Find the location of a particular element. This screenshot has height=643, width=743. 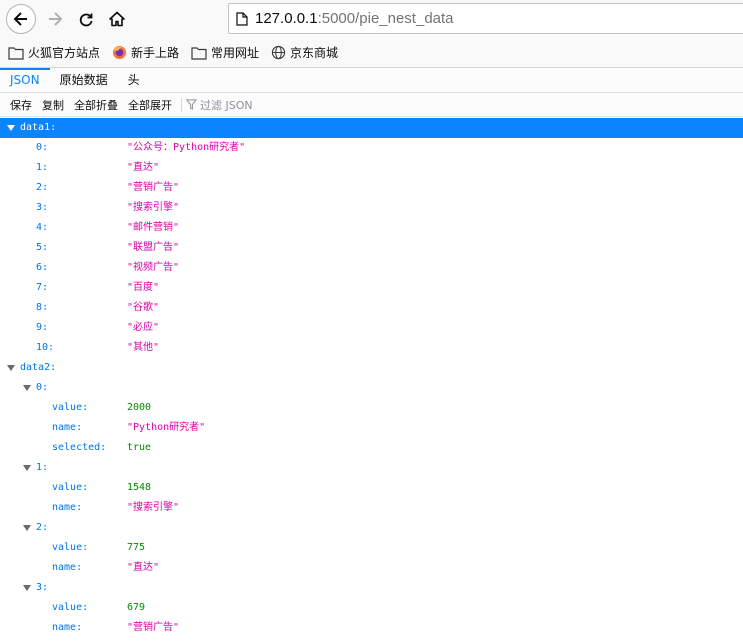

url-text: 127.0.0.1:5000/pie_nest_data is located at coordinates (354, 18).